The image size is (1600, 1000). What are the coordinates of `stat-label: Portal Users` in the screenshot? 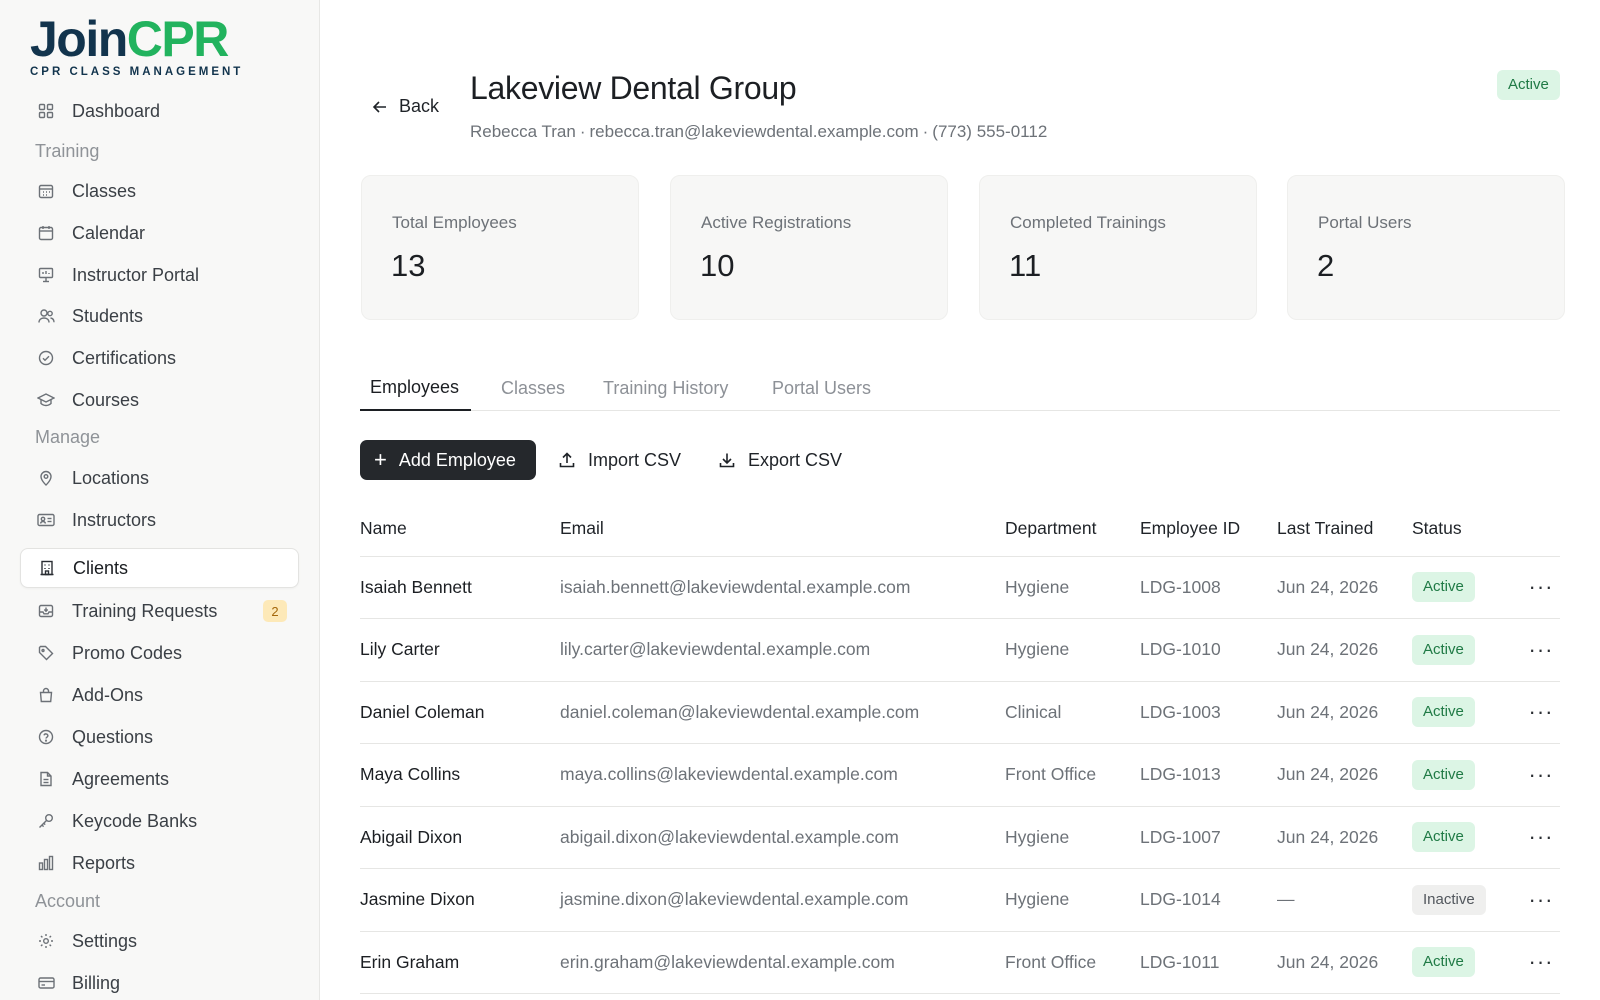 It's located at (1365, 222).